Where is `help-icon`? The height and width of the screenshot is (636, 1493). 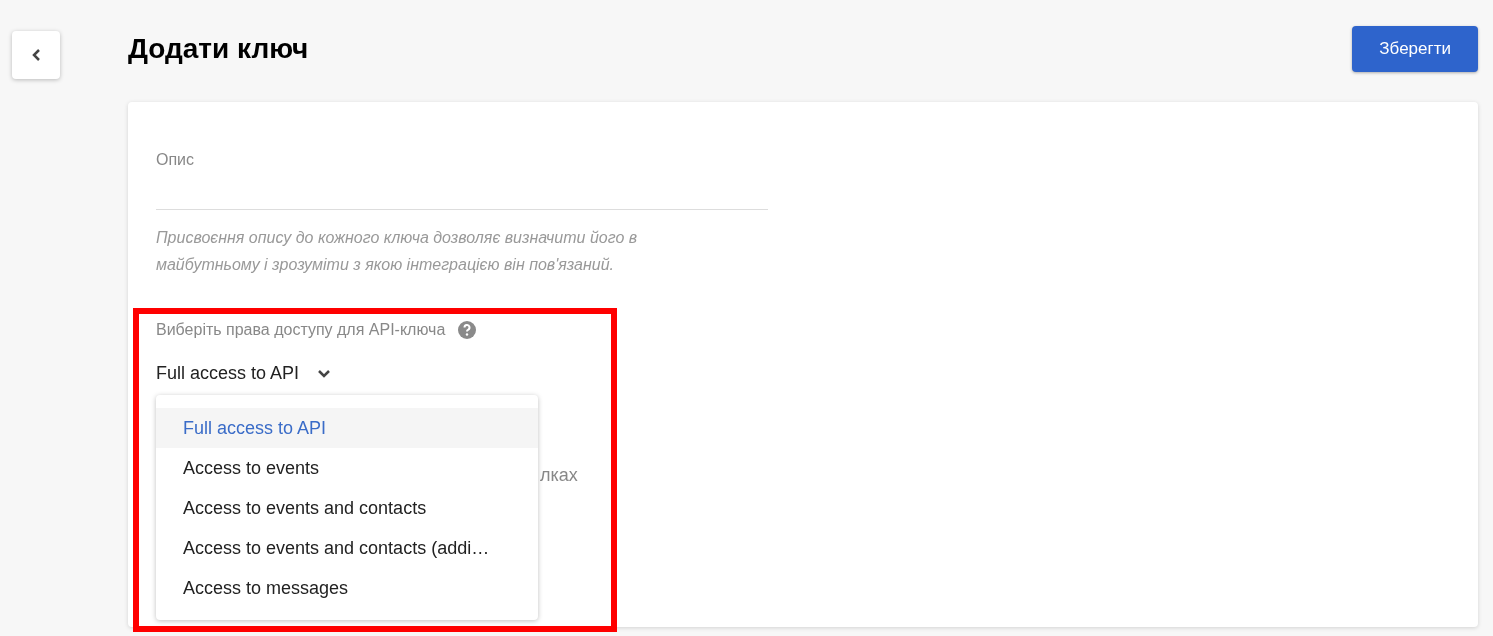 help-icon is located at coordinates (467, 330).